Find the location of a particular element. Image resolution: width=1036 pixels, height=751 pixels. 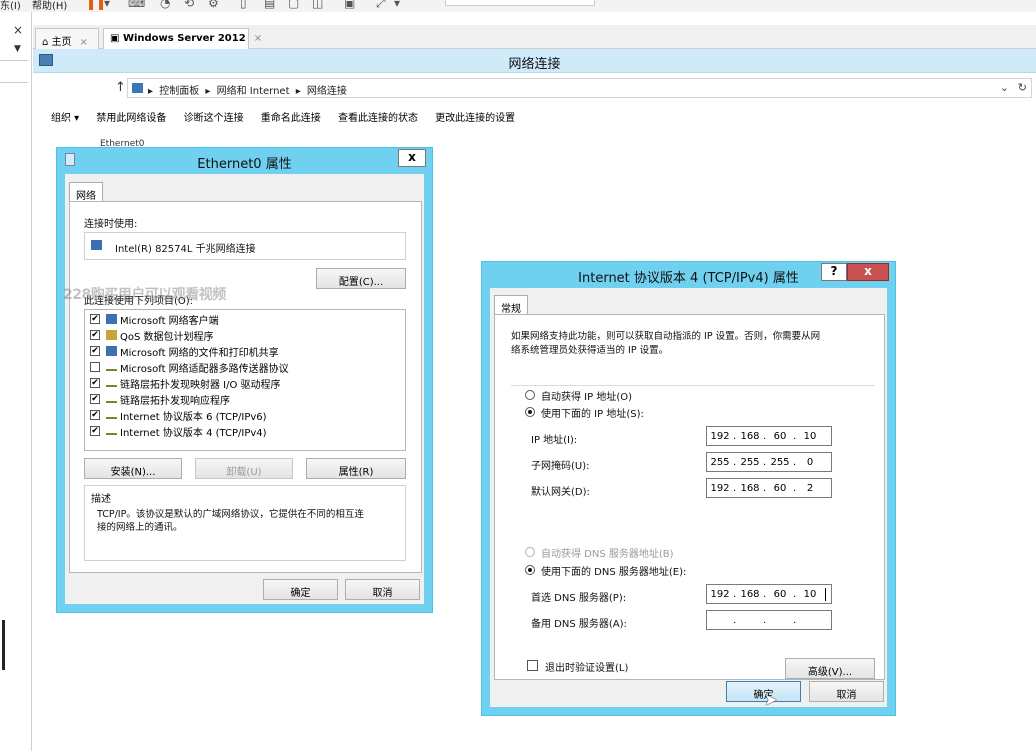

breadcrumb-item-network-internet: 网络和 Internet is located at coordinates (253, 91).